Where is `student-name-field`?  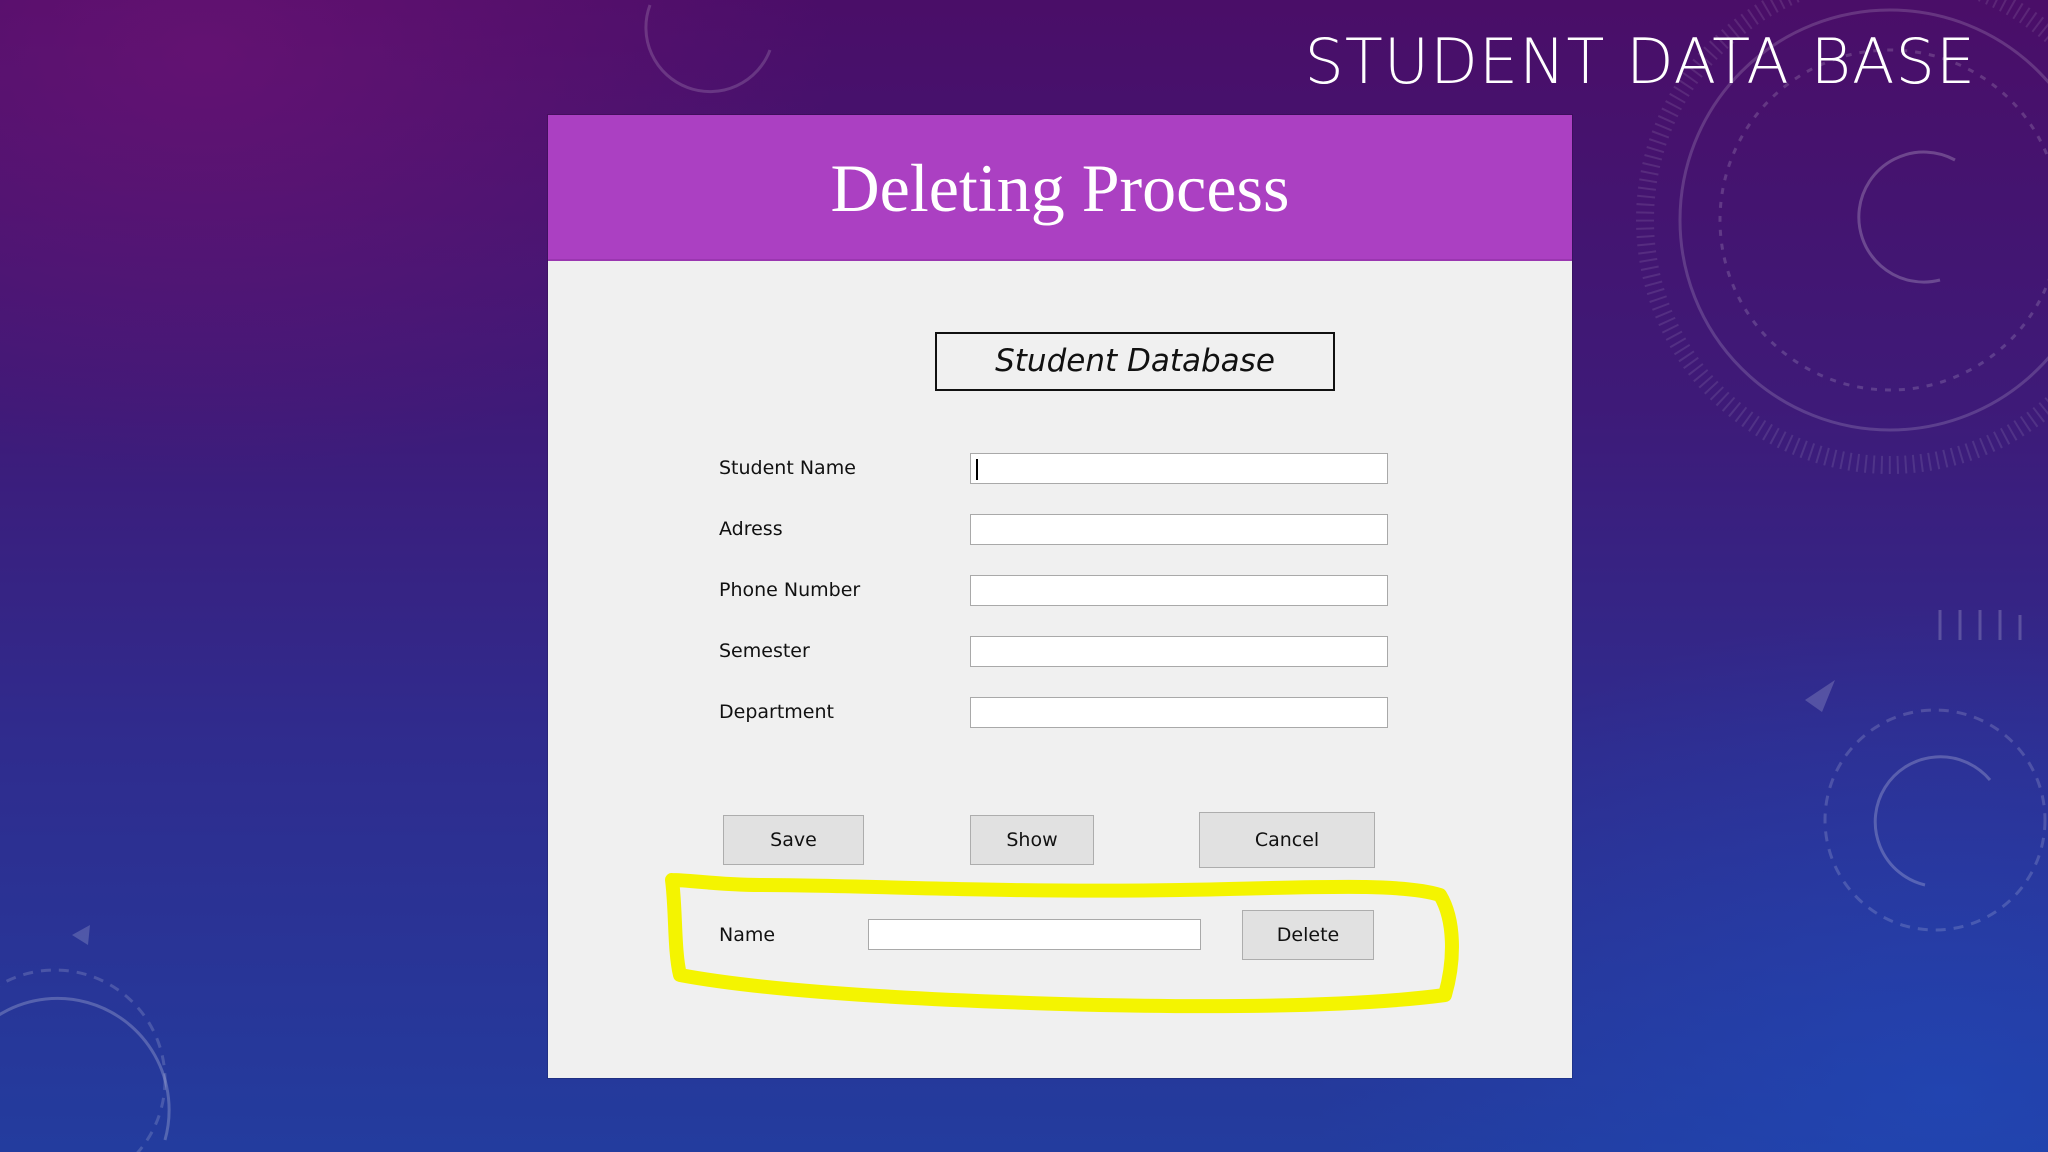 student-name-field is located at coordinates (1179, 468).